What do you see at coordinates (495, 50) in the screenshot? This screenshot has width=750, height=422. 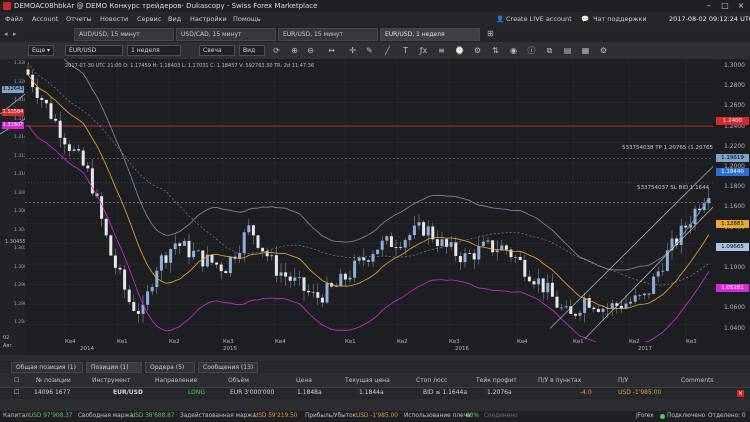 I see `sync-icon: ⇅` at bounding box center [495, 50].